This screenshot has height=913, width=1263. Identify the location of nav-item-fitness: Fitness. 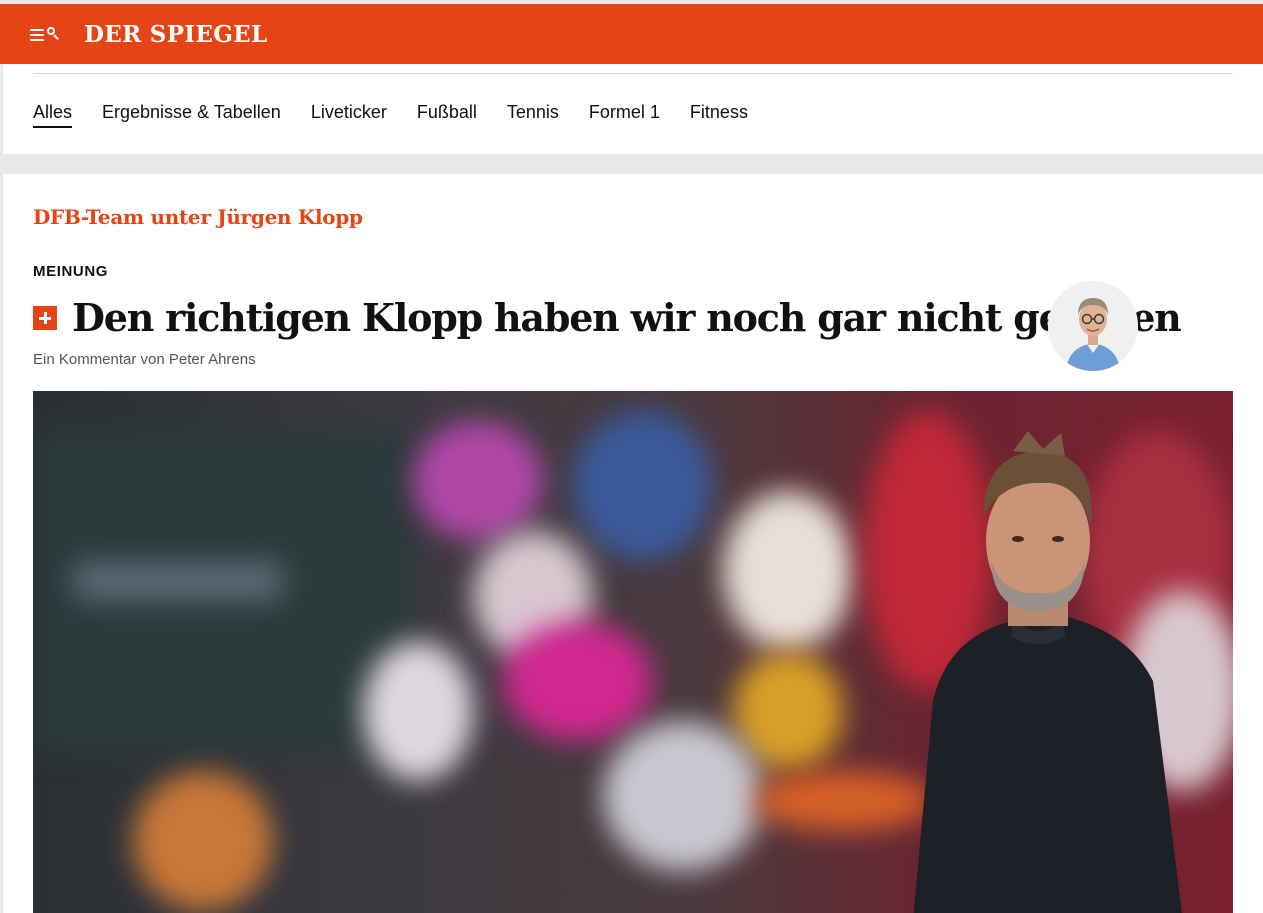
(719, 115).